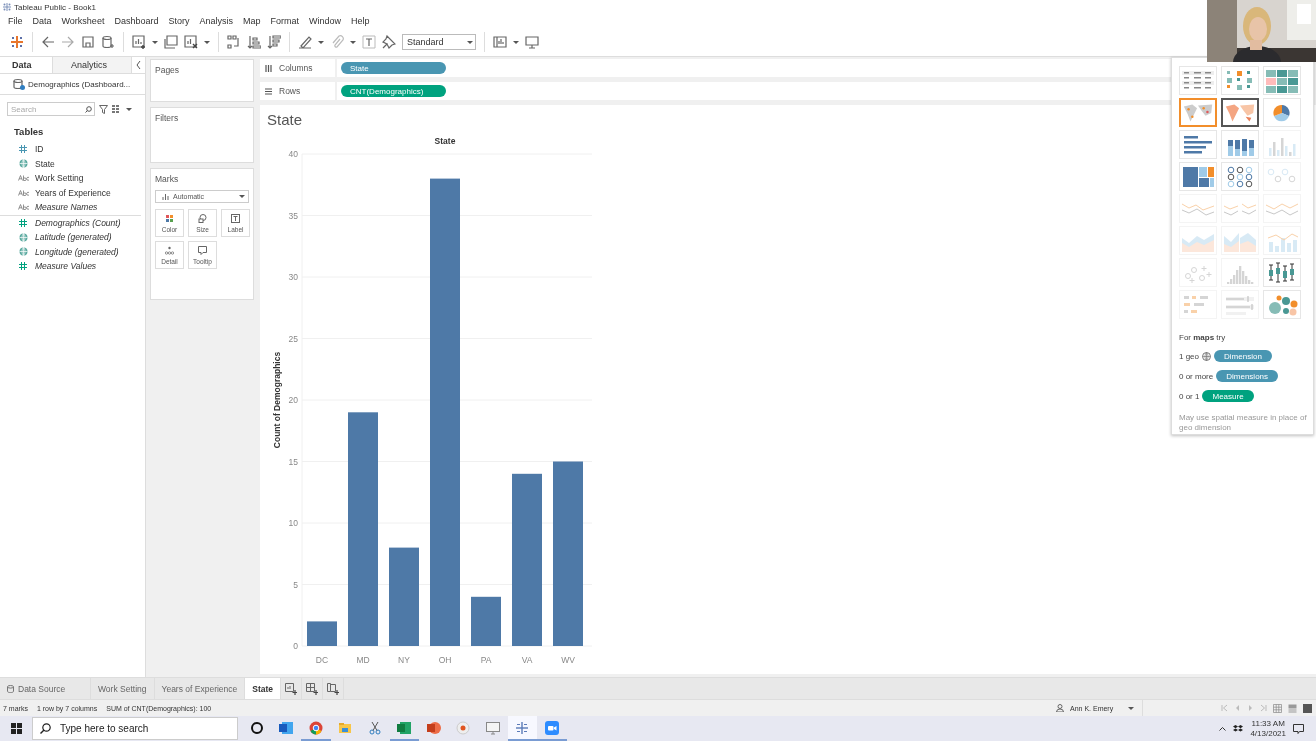 The width and height of the screenshot is (1316, 741). Describe the element at coordinates (1307, 708) in the screenshot. I see `tab-view-icon` at that location.